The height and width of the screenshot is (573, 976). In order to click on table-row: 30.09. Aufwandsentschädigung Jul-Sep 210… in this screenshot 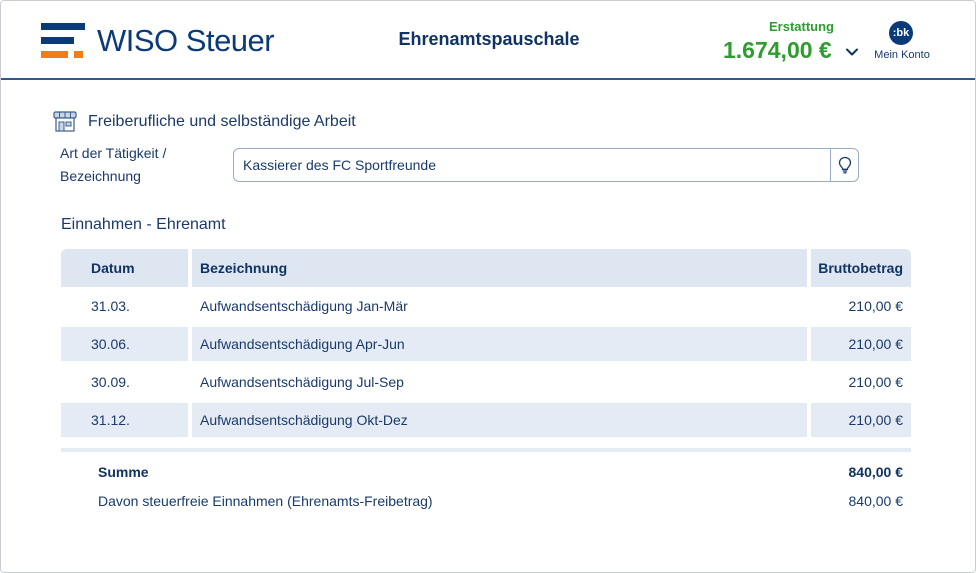, I will do `click(486, 382)`.